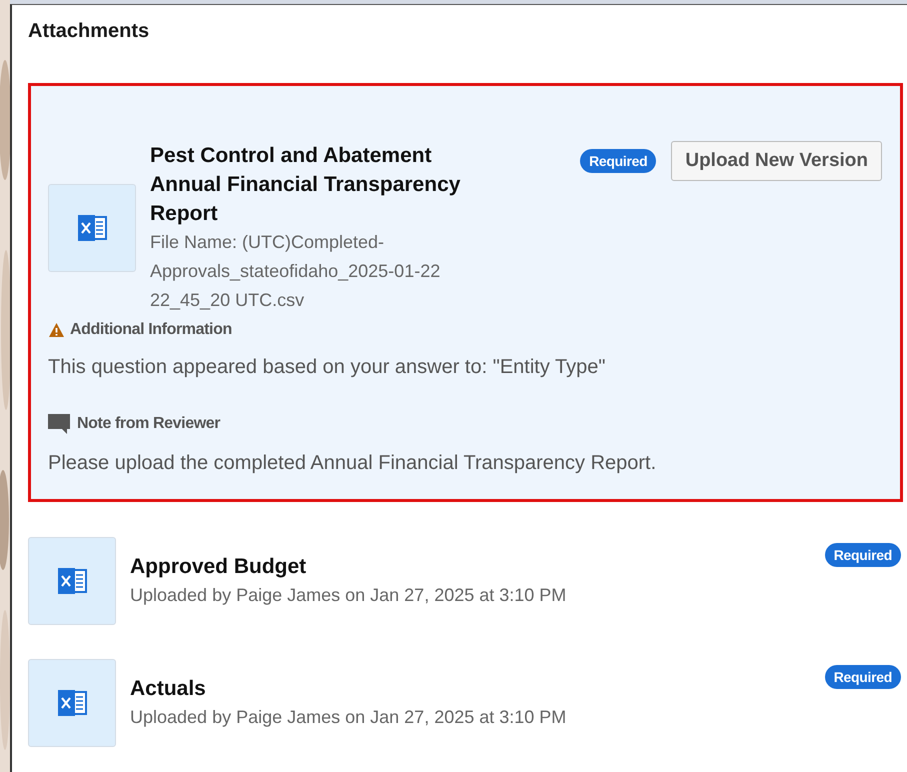 The width and height of the screenshot is (907, 772). What do you see at coordinates (168, 689) in the screenshot?
I see `attachment-title: Actuals` at bounding box center [168, 689].